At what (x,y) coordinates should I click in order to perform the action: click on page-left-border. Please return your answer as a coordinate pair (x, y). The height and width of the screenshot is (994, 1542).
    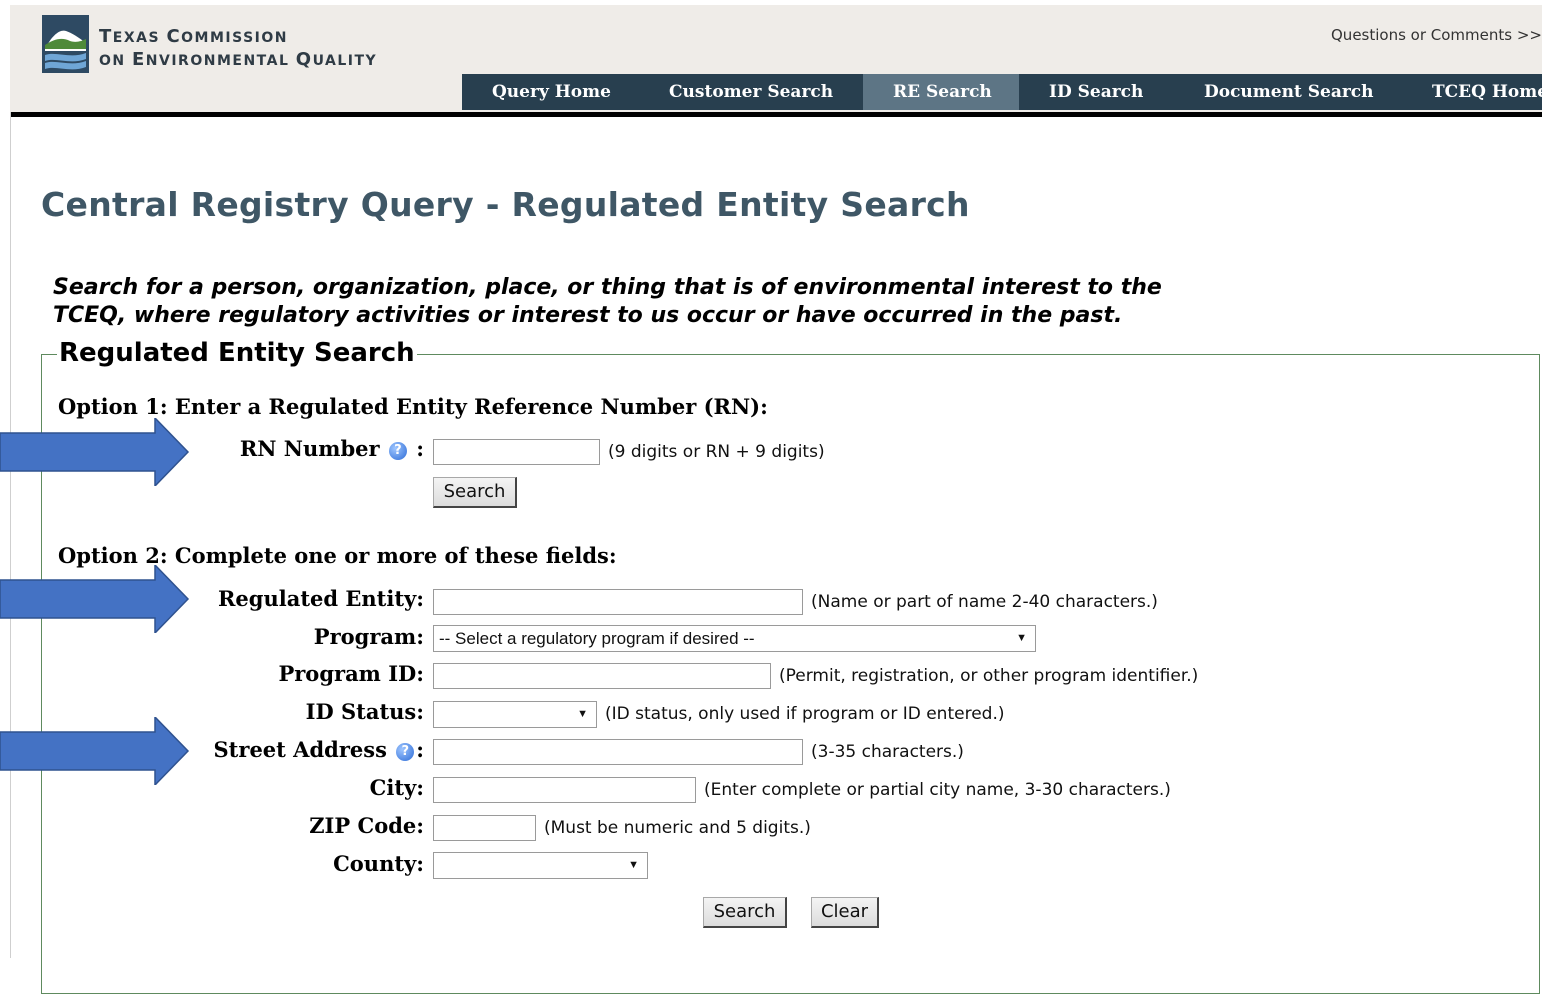
    Looking at the image, I should click on (10, 535).